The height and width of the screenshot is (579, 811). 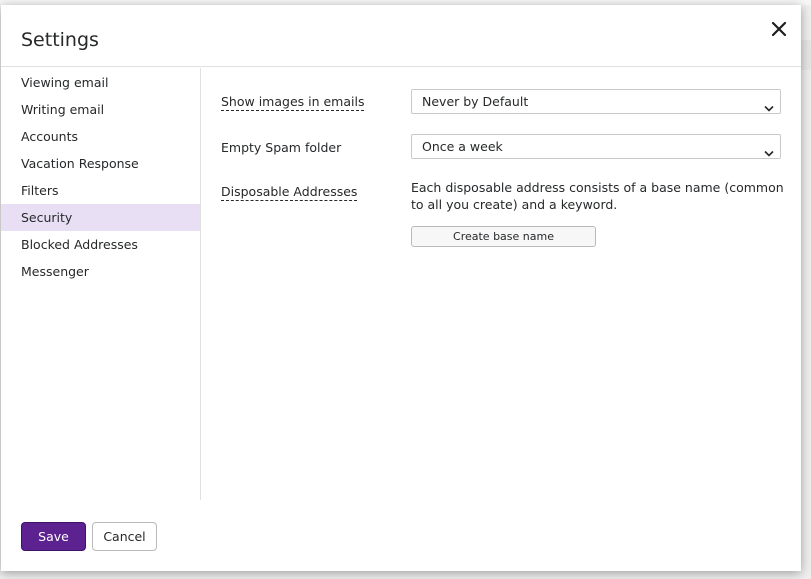 What do you see at coordinates (124, 536) in the screenshot?
I see `cancel-button: Cancel` at bounding box center [124, 536].